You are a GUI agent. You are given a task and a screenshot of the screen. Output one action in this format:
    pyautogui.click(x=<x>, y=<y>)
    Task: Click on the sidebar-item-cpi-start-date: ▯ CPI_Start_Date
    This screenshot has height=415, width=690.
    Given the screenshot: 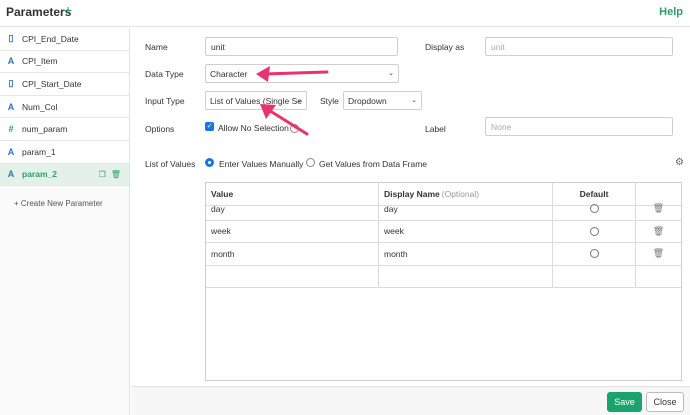 What is the action you would take?
    pyautogui.click(x=64, y=84)
    